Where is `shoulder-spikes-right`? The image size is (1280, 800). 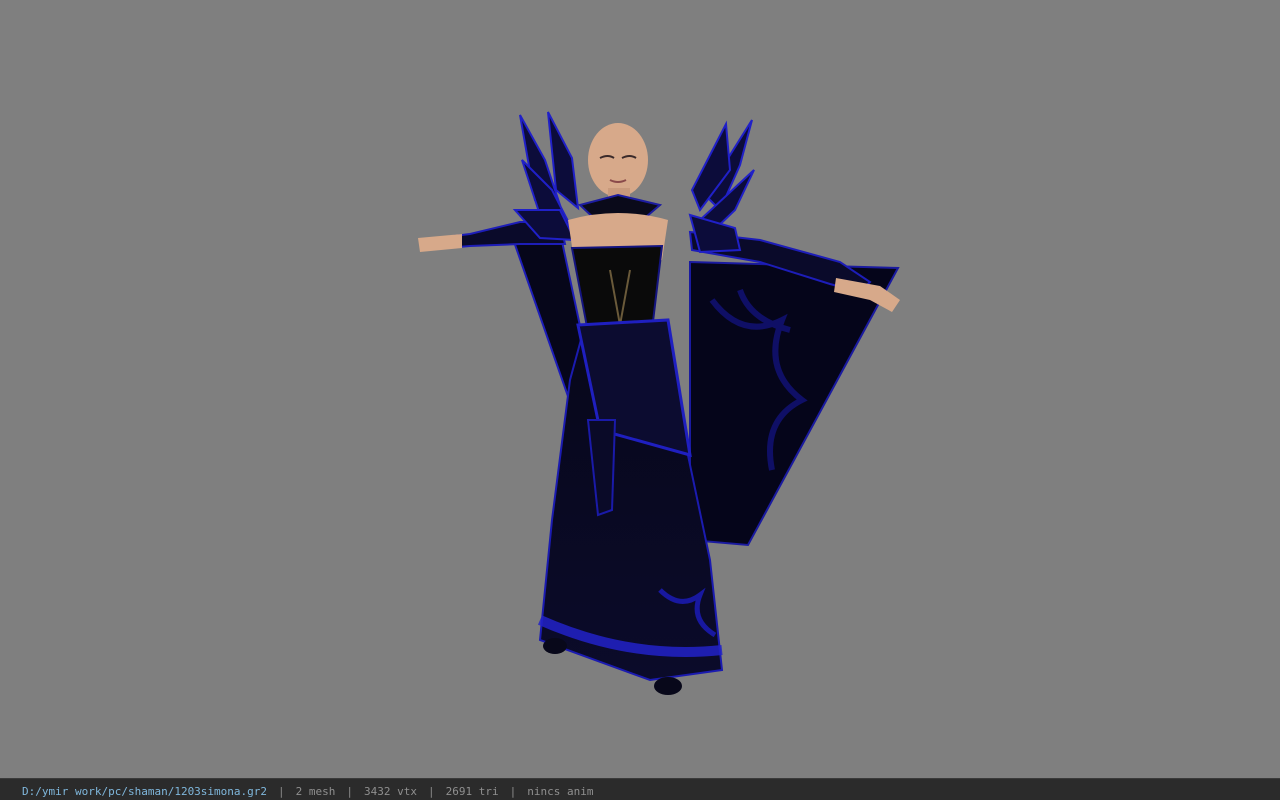 shoulder-spikes-right is located at coordinates (721, 186).